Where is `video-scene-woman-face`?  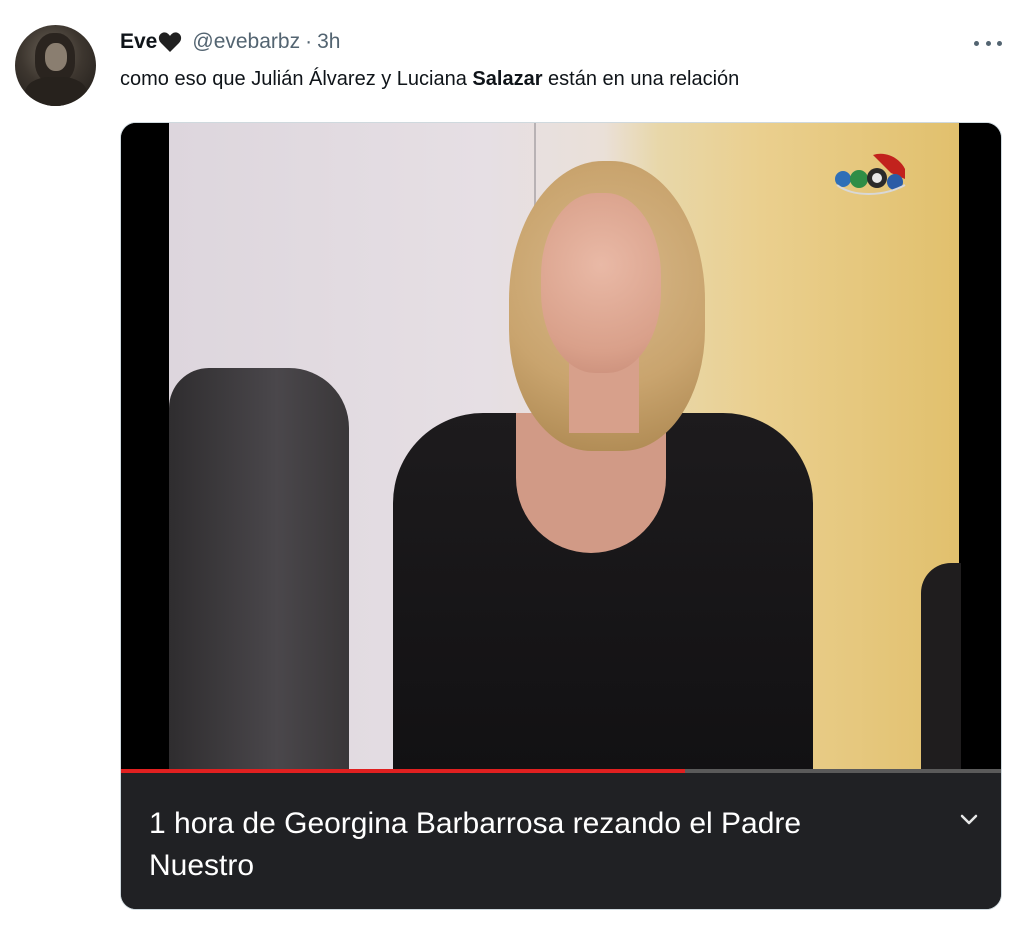
video-scene-woman-face is located at coordinates (601, 283).